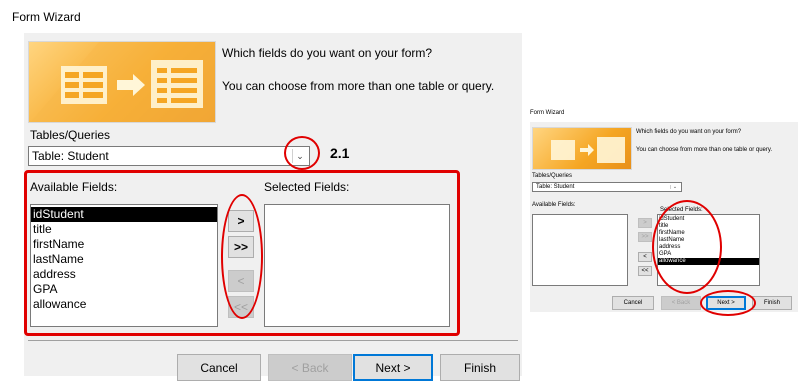 The image size is (800, 383). I want to click on inset-available-label: Available Fields:, so click(554, 205).